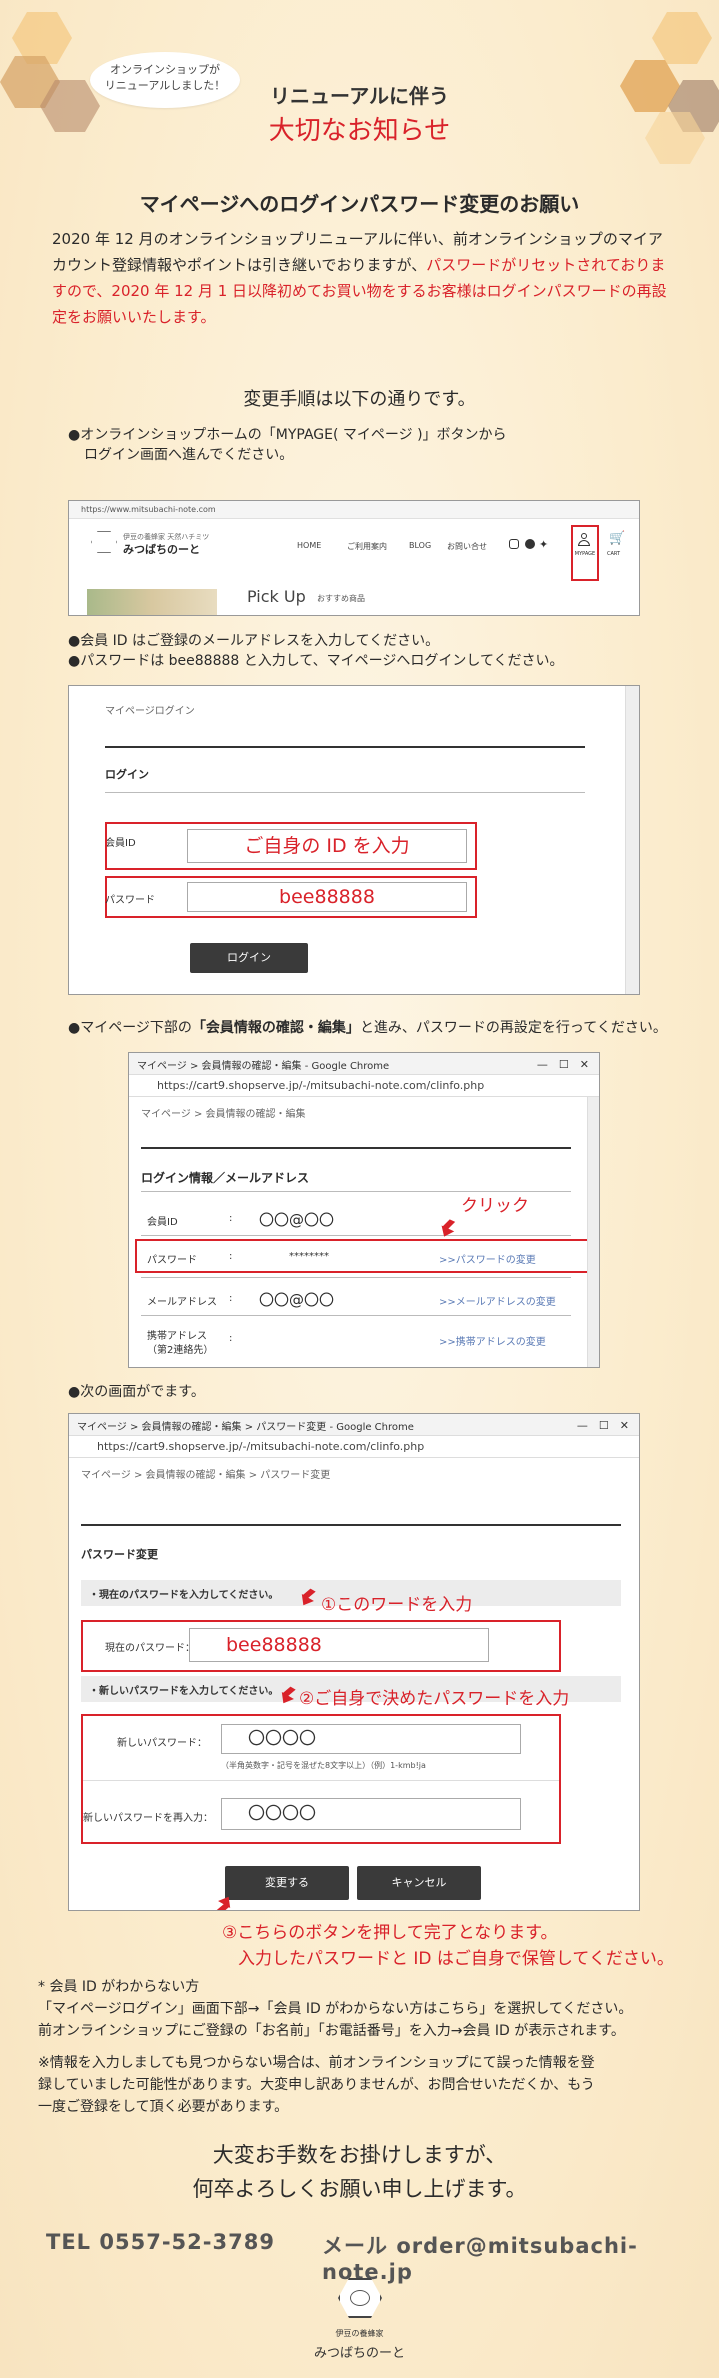 The height and width of the screenshot is (2378, 719). Describe the element at coordinates (513, 1028) in the screenshot. I see `step3-suffix: と進み、パスワードの再設定を行ってください。` at that location.